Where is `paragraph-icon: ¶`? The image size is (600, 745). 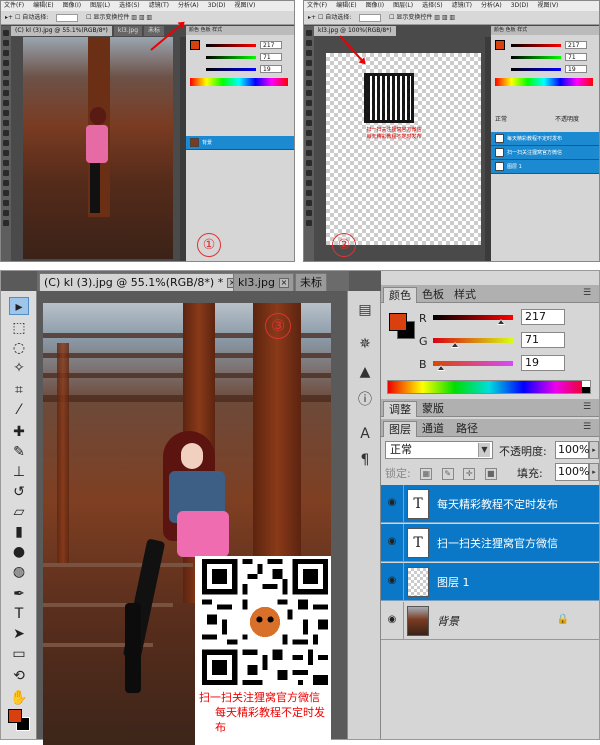 paragraph-icon: ¶ is located at coordinates (365, 460).